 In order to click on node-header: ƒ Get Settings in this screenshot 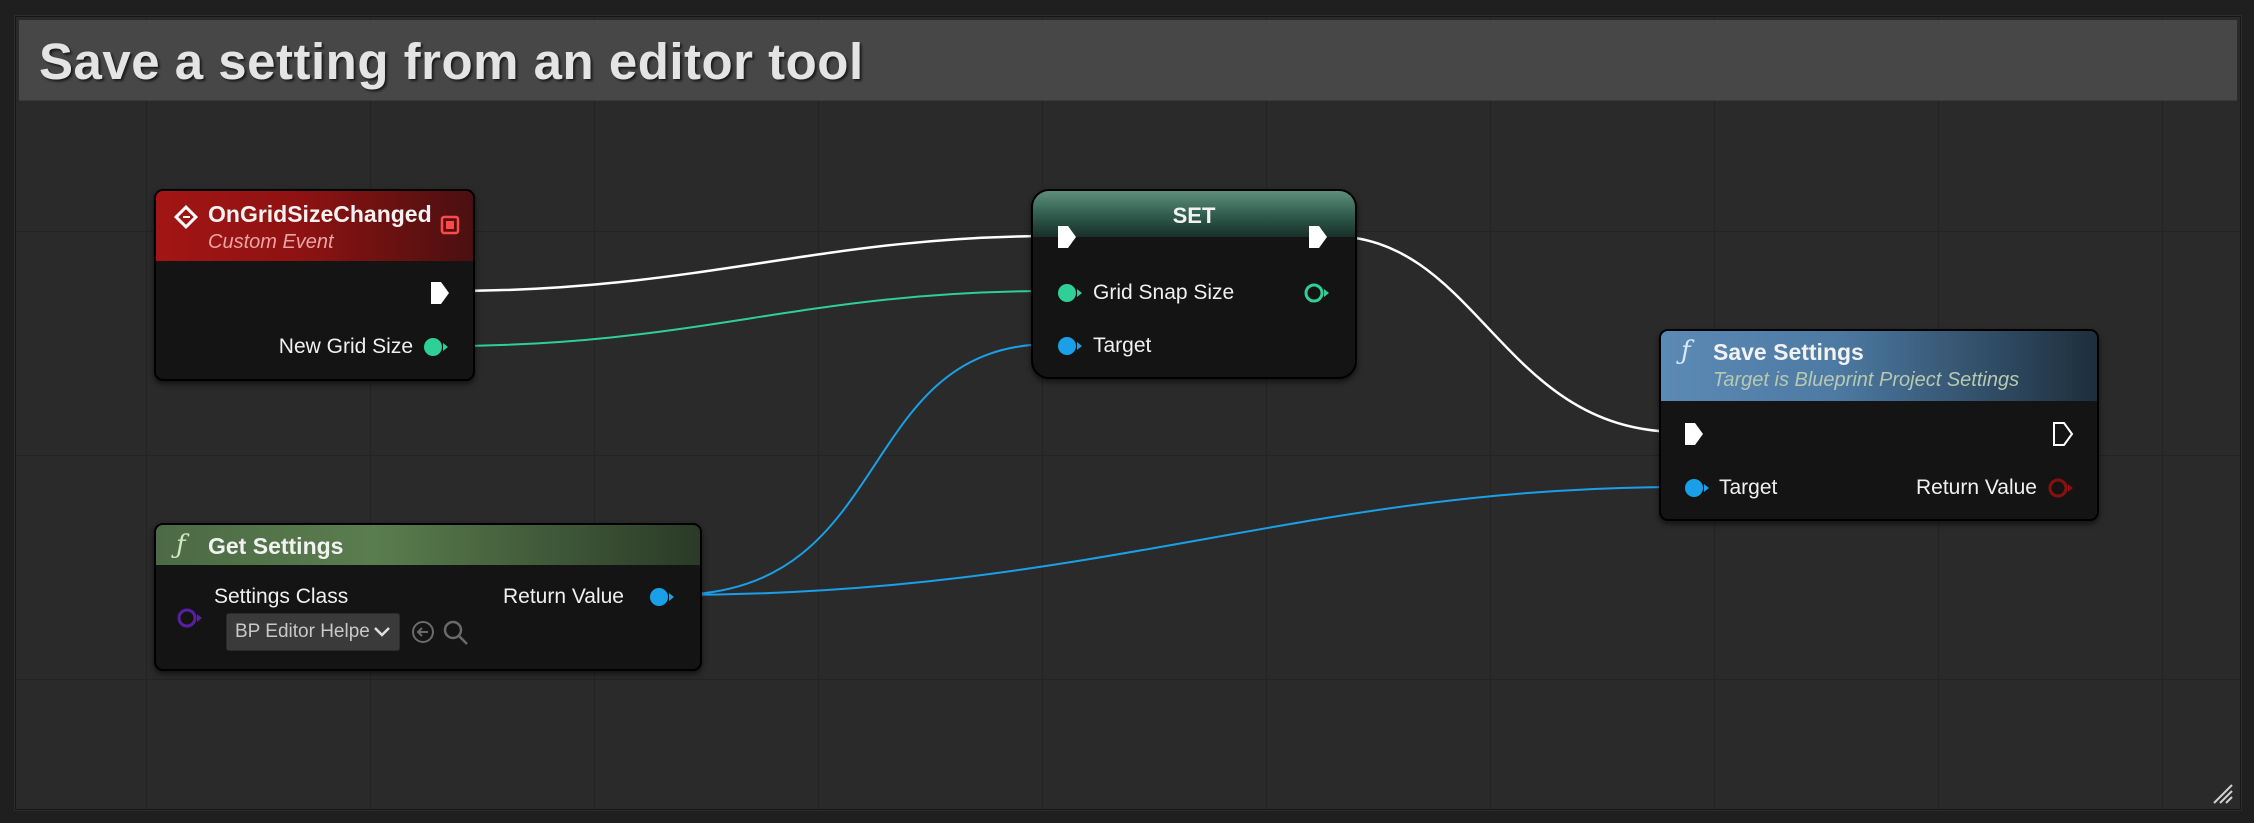, I will do `click(428, 545)`.